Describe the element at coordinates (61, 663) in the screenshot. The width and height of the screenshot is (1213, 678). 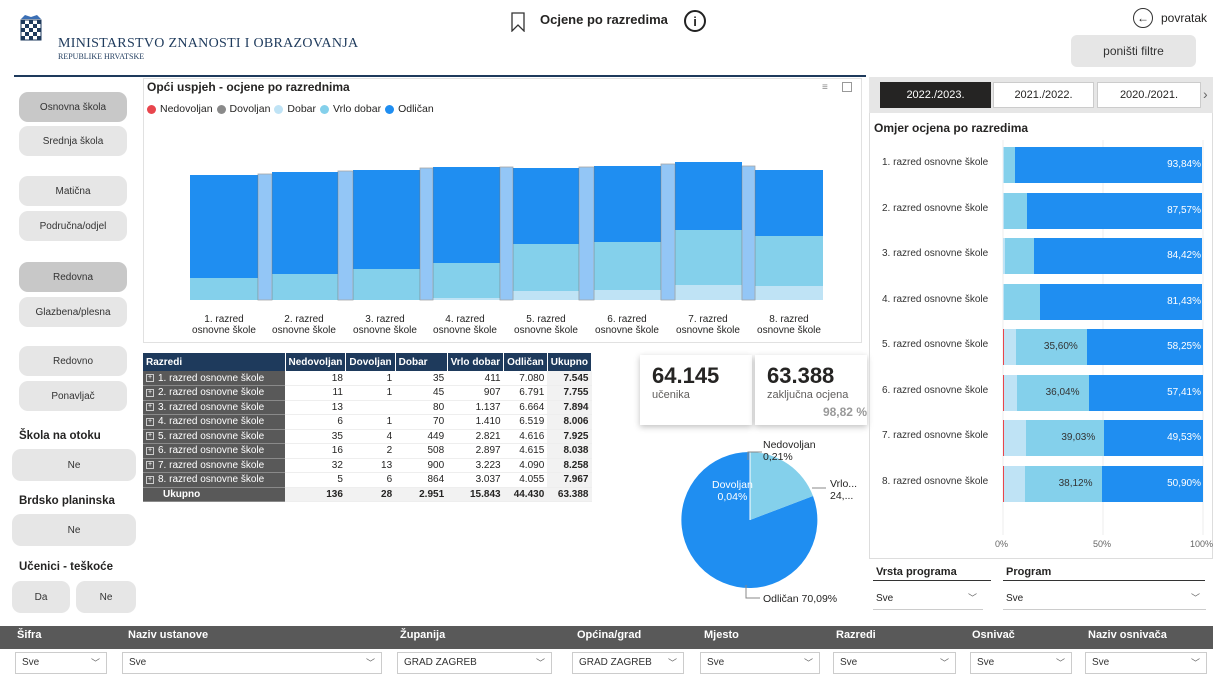
I see `filter-sifra-select: Sve ﹀` at that location.